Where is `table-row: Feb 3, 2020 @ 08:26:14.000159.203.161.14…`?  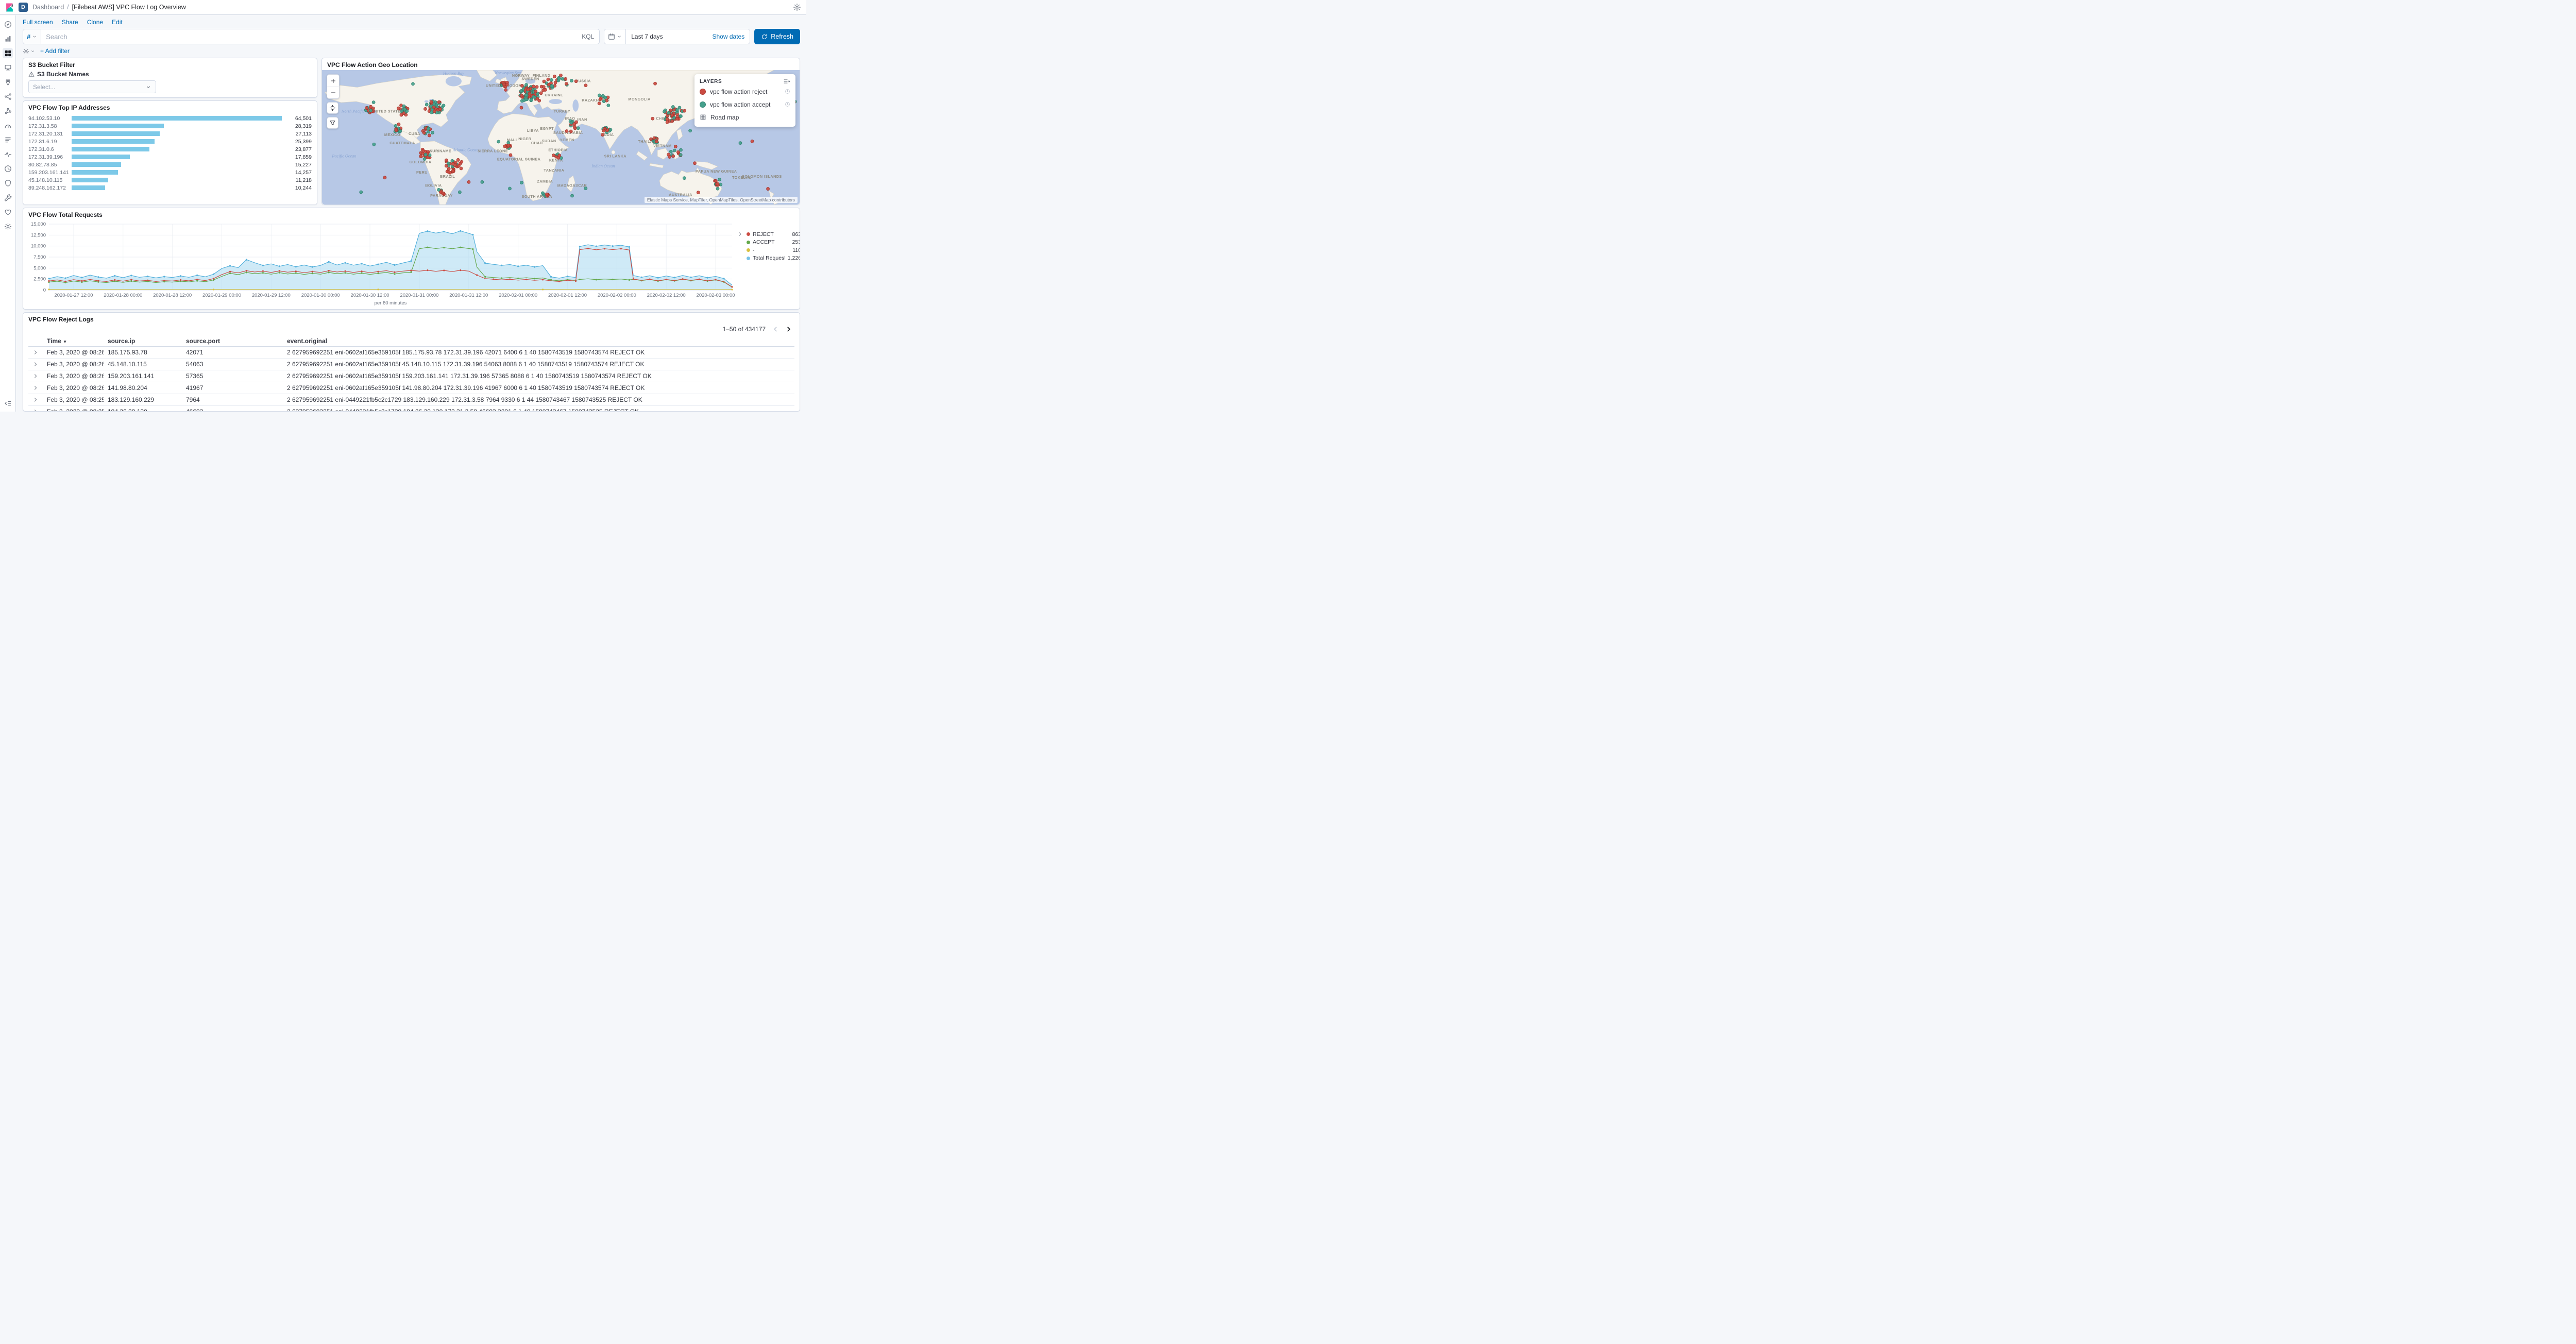 table-row: Feb 3, 2020 @ 08:26:14.000159.203.161.14… is located at coordinates (411, 376).